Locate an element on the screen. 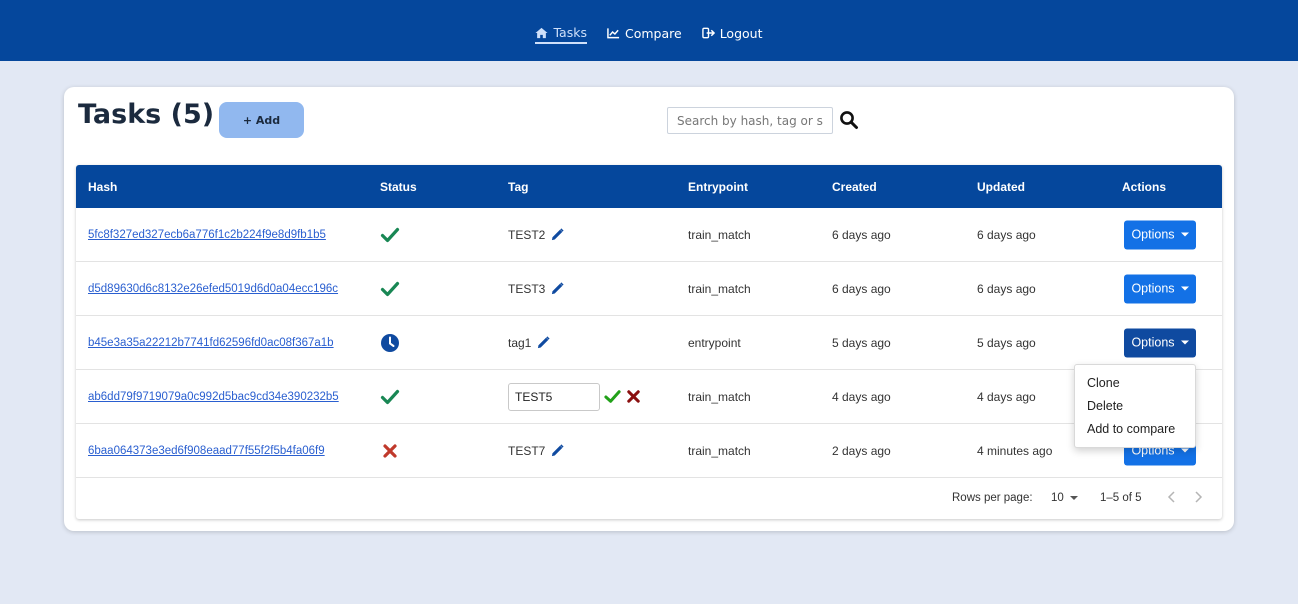 This screenshot has width=1298, height=604. pagination-range: 1–5 of 5 is located at coordinates (1121, 498).